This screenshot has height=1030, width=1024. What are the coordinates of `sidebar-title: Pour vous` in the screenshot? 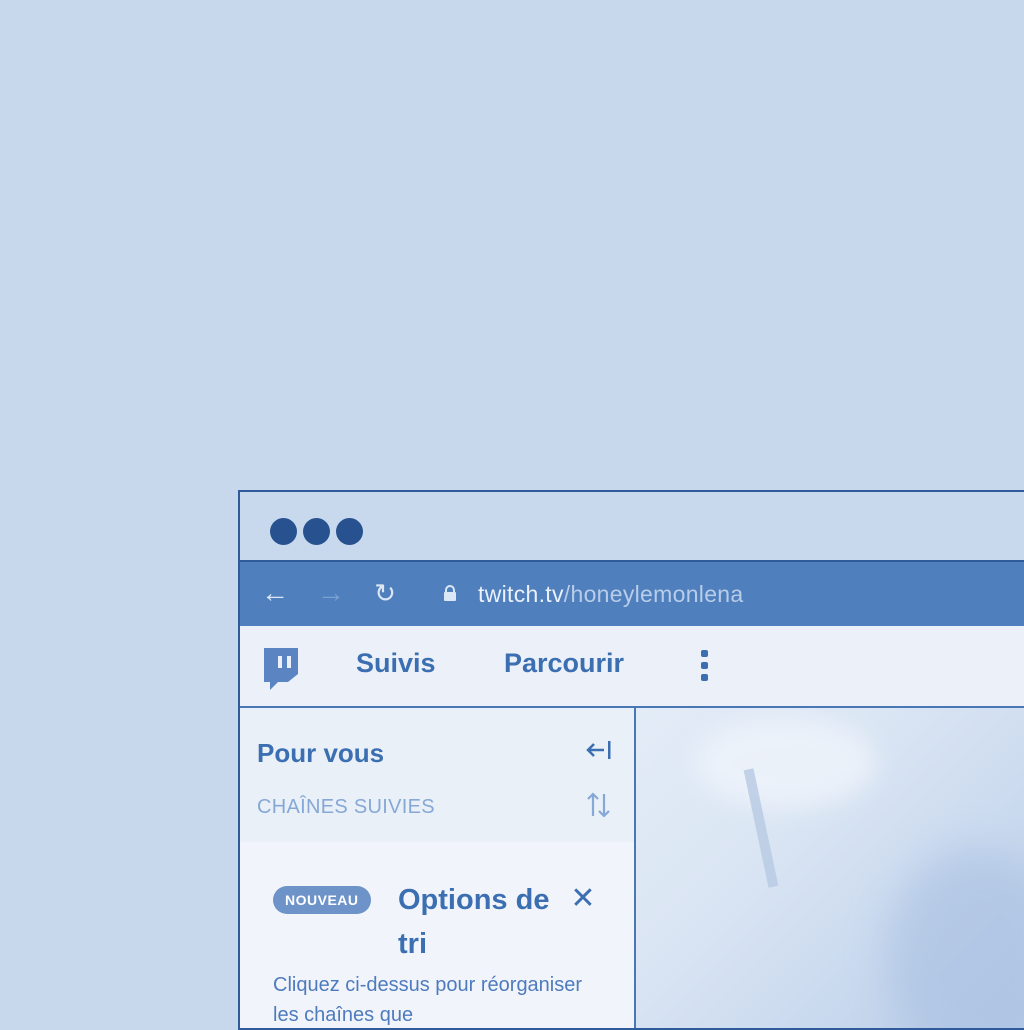 It's located at (321, 753).